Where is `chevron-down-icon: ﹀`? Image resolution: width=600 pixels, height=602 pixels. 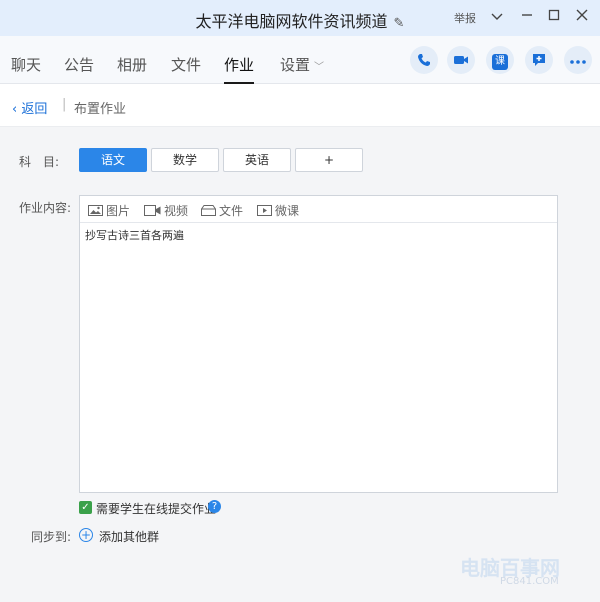 chevron-down-icon: ﹀ is located at coordinates (319, 67).